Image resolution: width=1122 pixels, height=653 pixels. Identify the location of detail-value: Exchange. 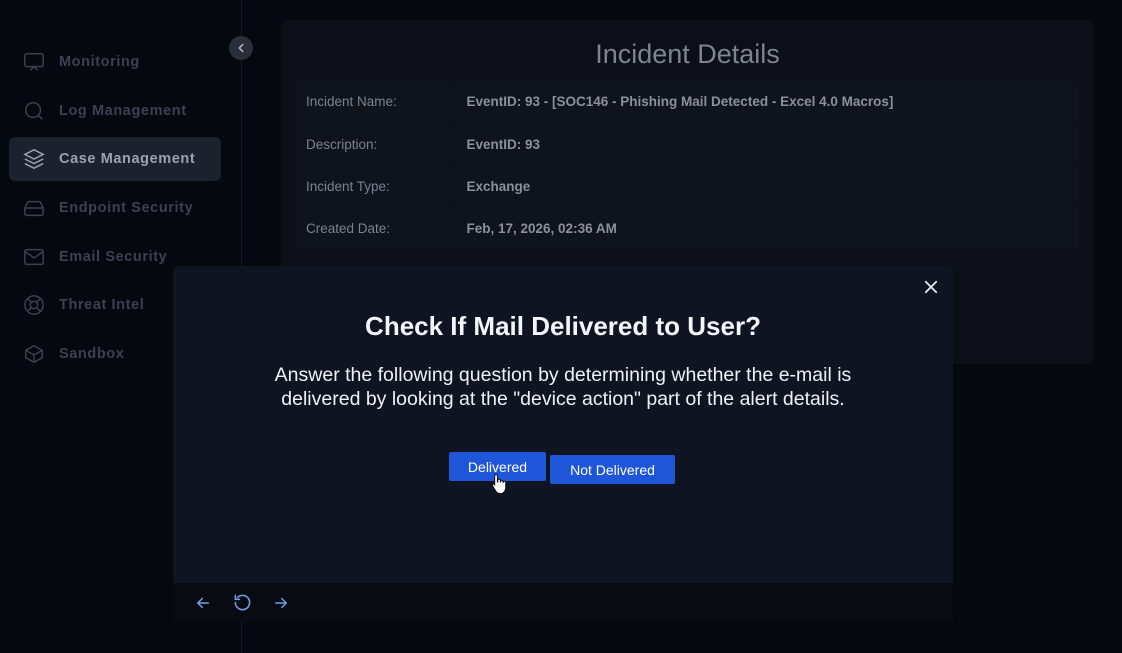
(766, 186).